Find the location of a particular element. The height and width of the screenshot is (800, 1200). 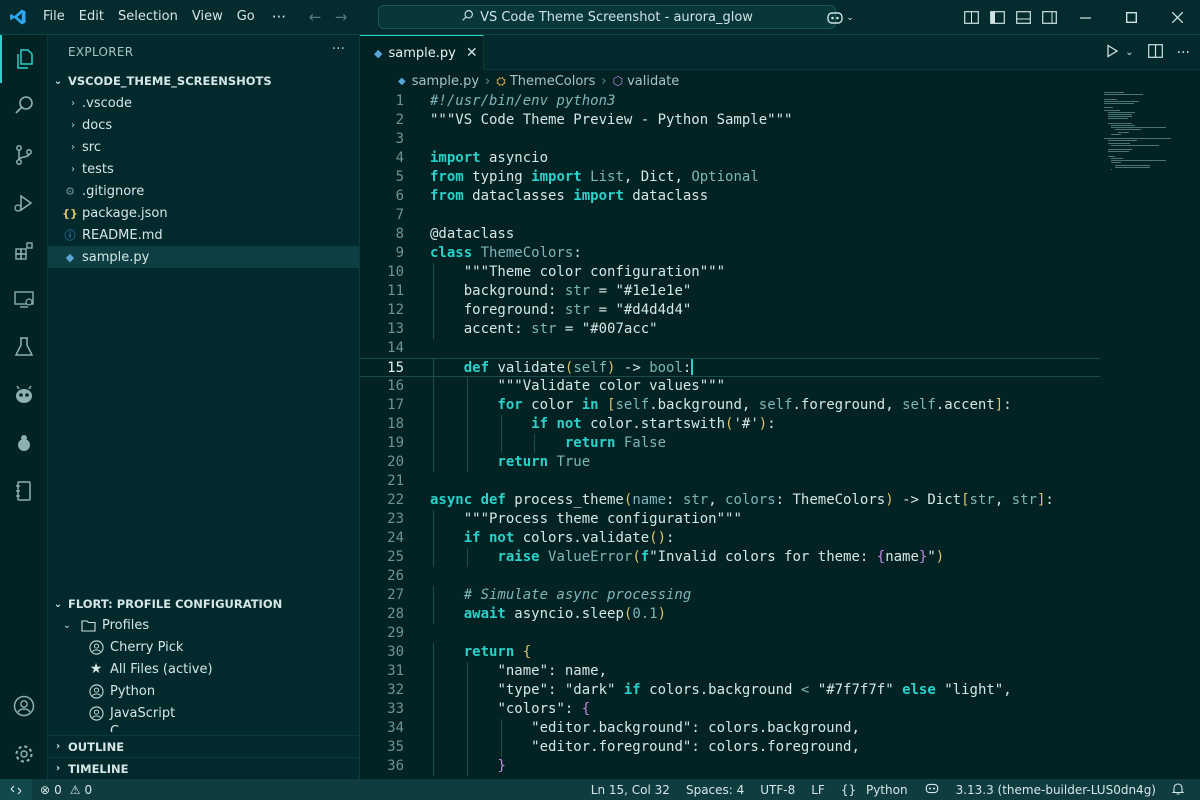

code-line: 1 #!/usr/bin/env python3 is located at coordinates (730, 101).